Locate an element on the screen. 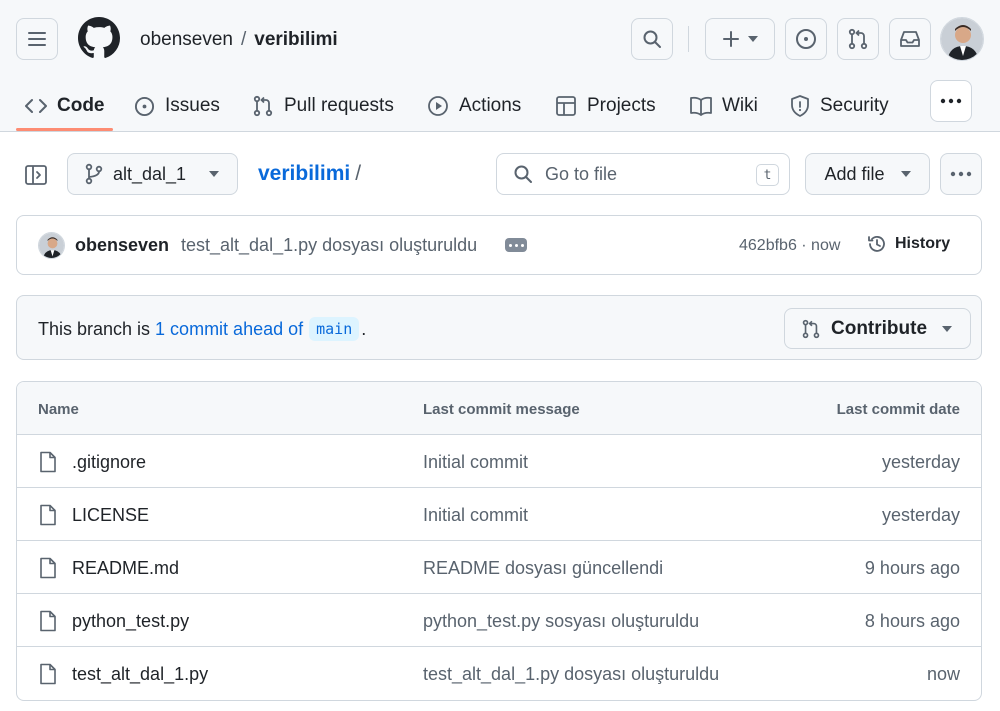 The image size is (1000, 711). go-to-file-input: Go to file t is located at coordinates (643, 174).